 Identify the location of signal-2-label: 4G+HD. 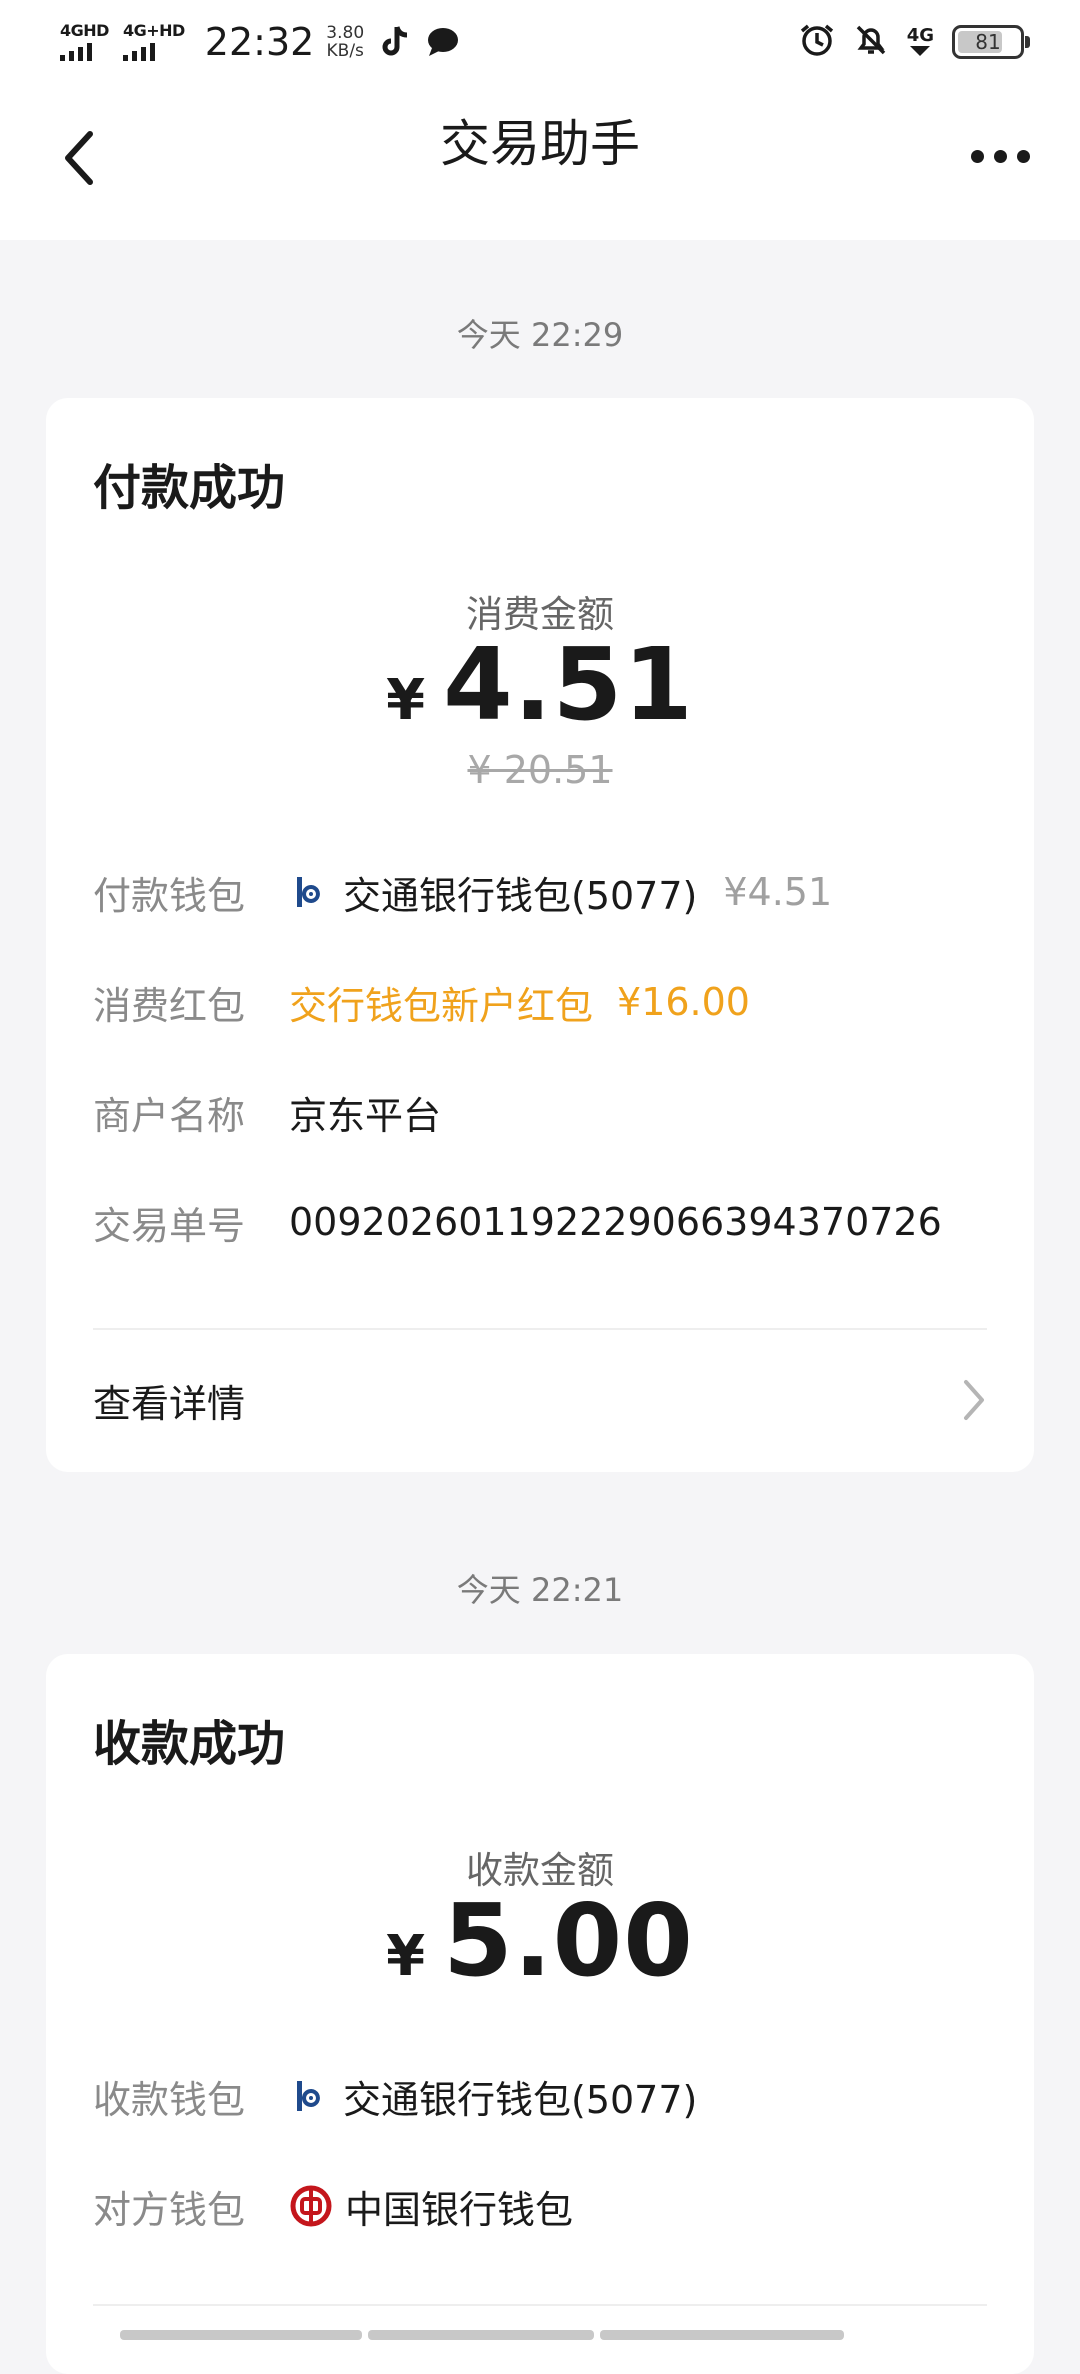
(153, 30).